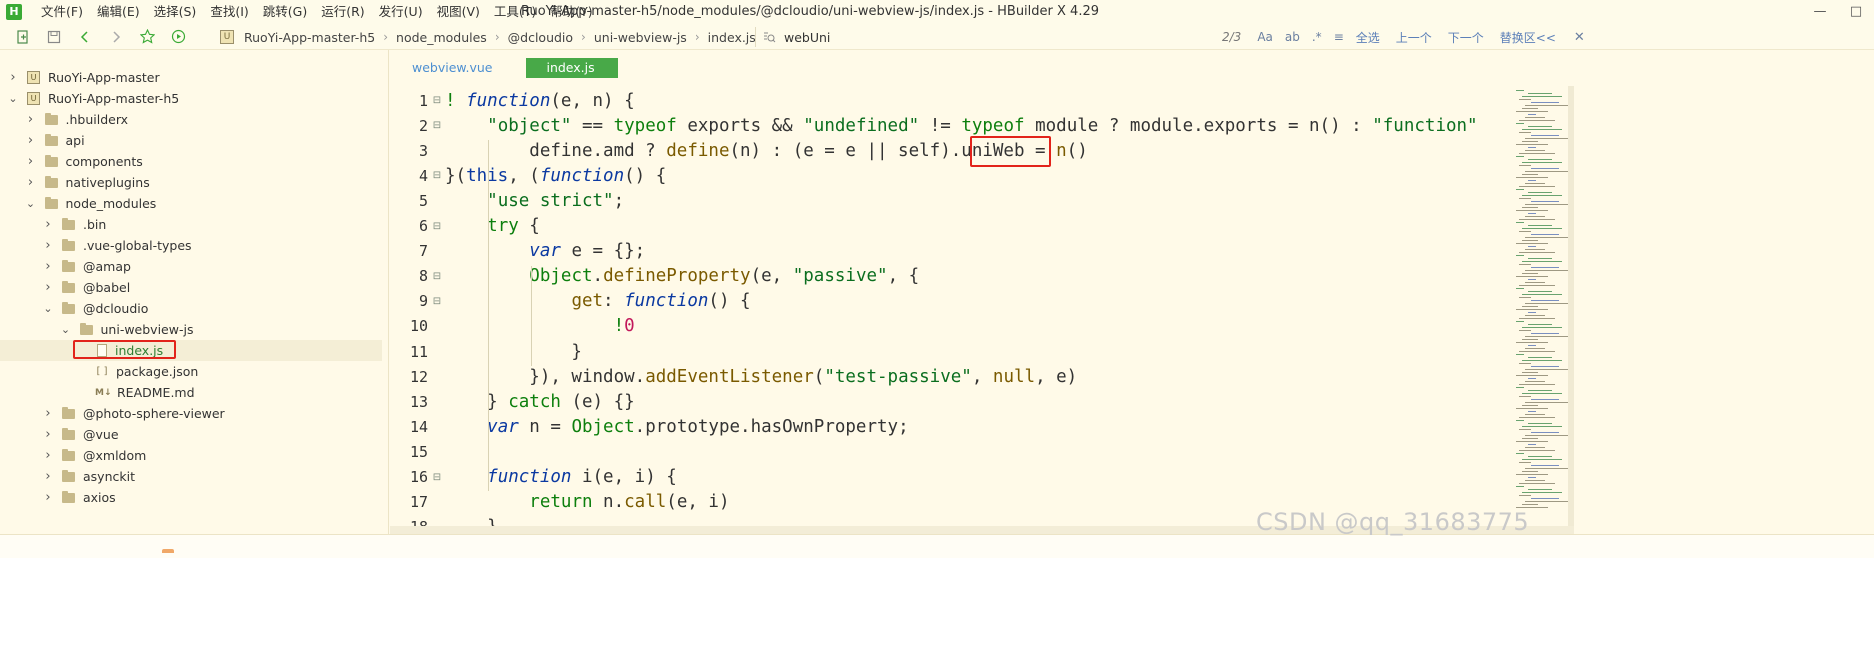 This screenshot has width=1874, height=658. Describe the element at coordinates (1856, 12) in the screenshot. I see `maximize-button: □` at that location.